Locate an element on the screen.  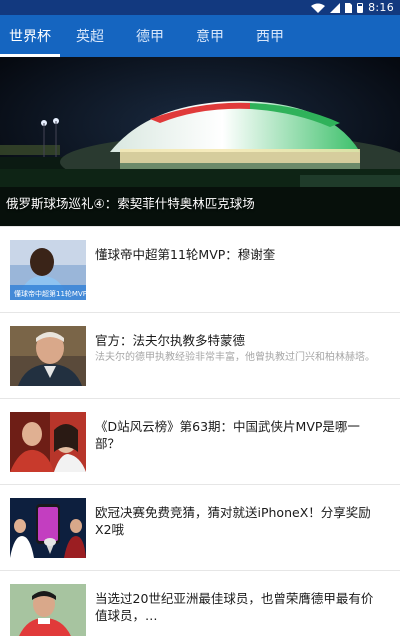
list-item: 欧冠决赛免费竞猜，猜对就送iPhoneX！分享奖励X2哦 is located at coordinates (200, 527).